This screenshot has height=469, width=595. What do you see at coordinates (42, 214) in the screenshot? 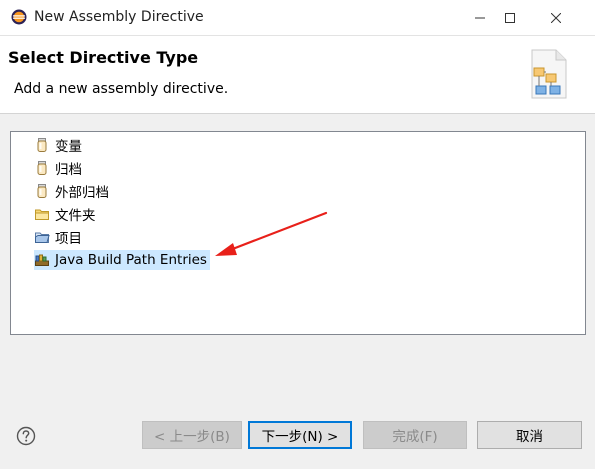
I see `folder-icon` at bounding box center [42, 214].